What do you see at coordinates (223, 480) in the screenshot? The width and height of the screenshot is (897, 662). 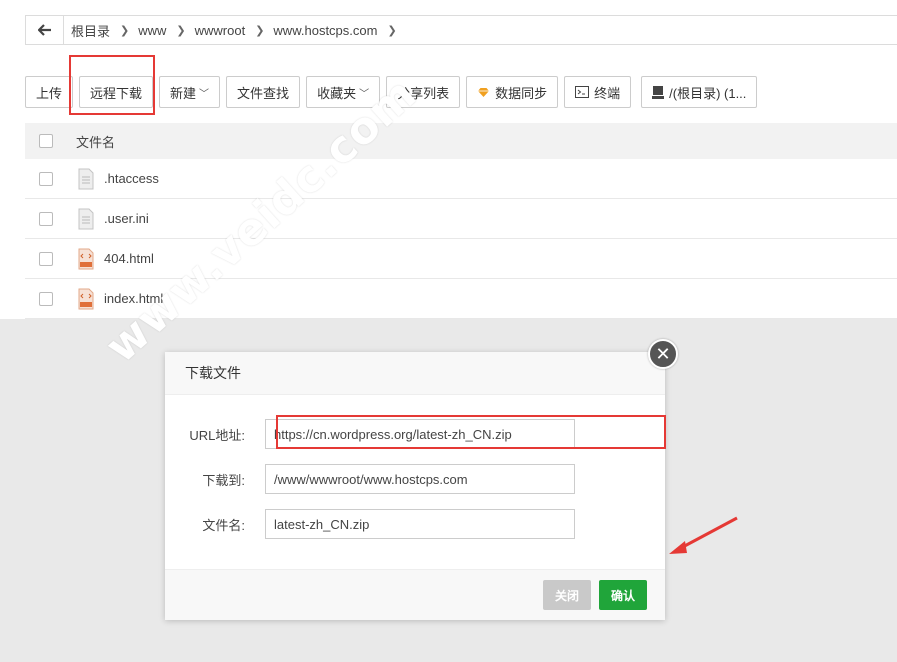 I see `destination-label: 下载到:` at bounding box center [223, 480].